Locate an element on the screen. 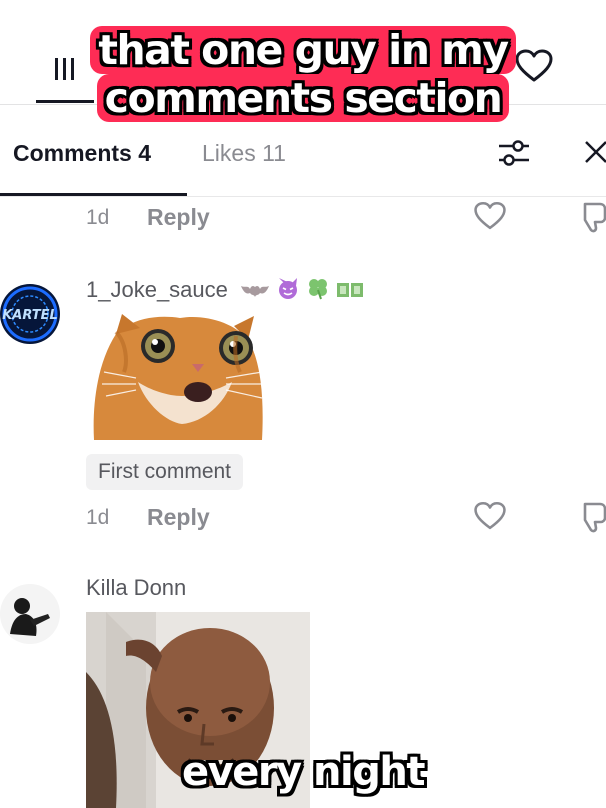 This screenshot has height=808, width=606. avatar: KARTEL is located at coordinates (30, 314).